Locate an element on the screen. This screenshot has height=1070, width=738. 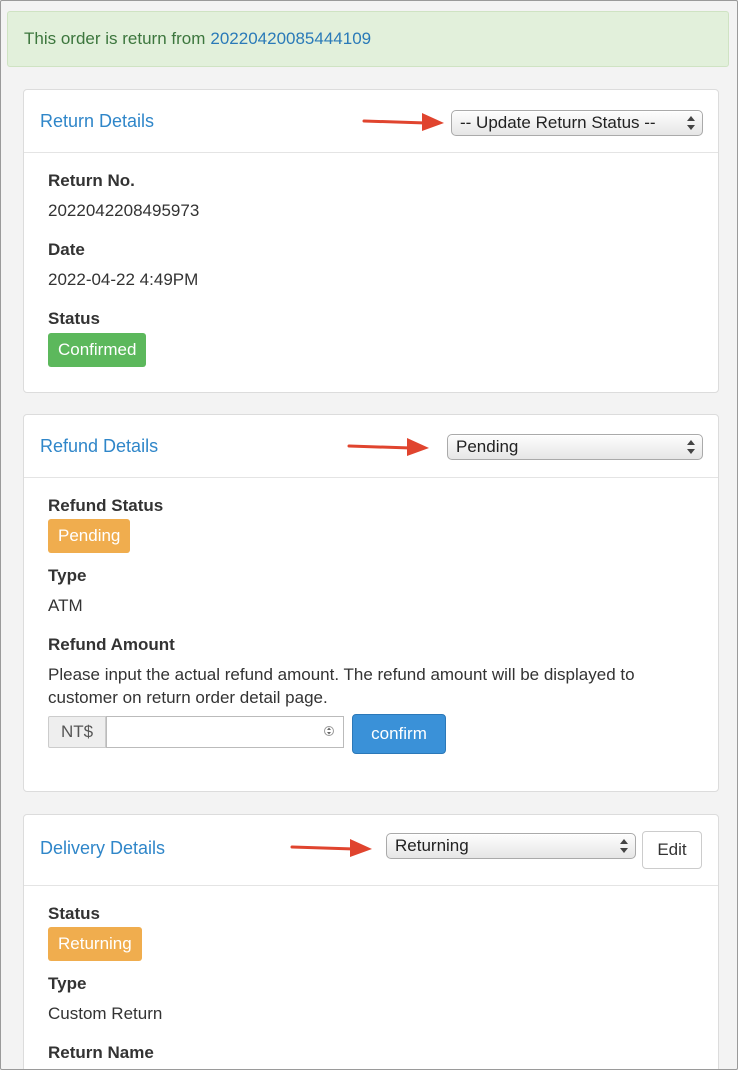
confirm-button: confirm is located at coordinates (399, 734).